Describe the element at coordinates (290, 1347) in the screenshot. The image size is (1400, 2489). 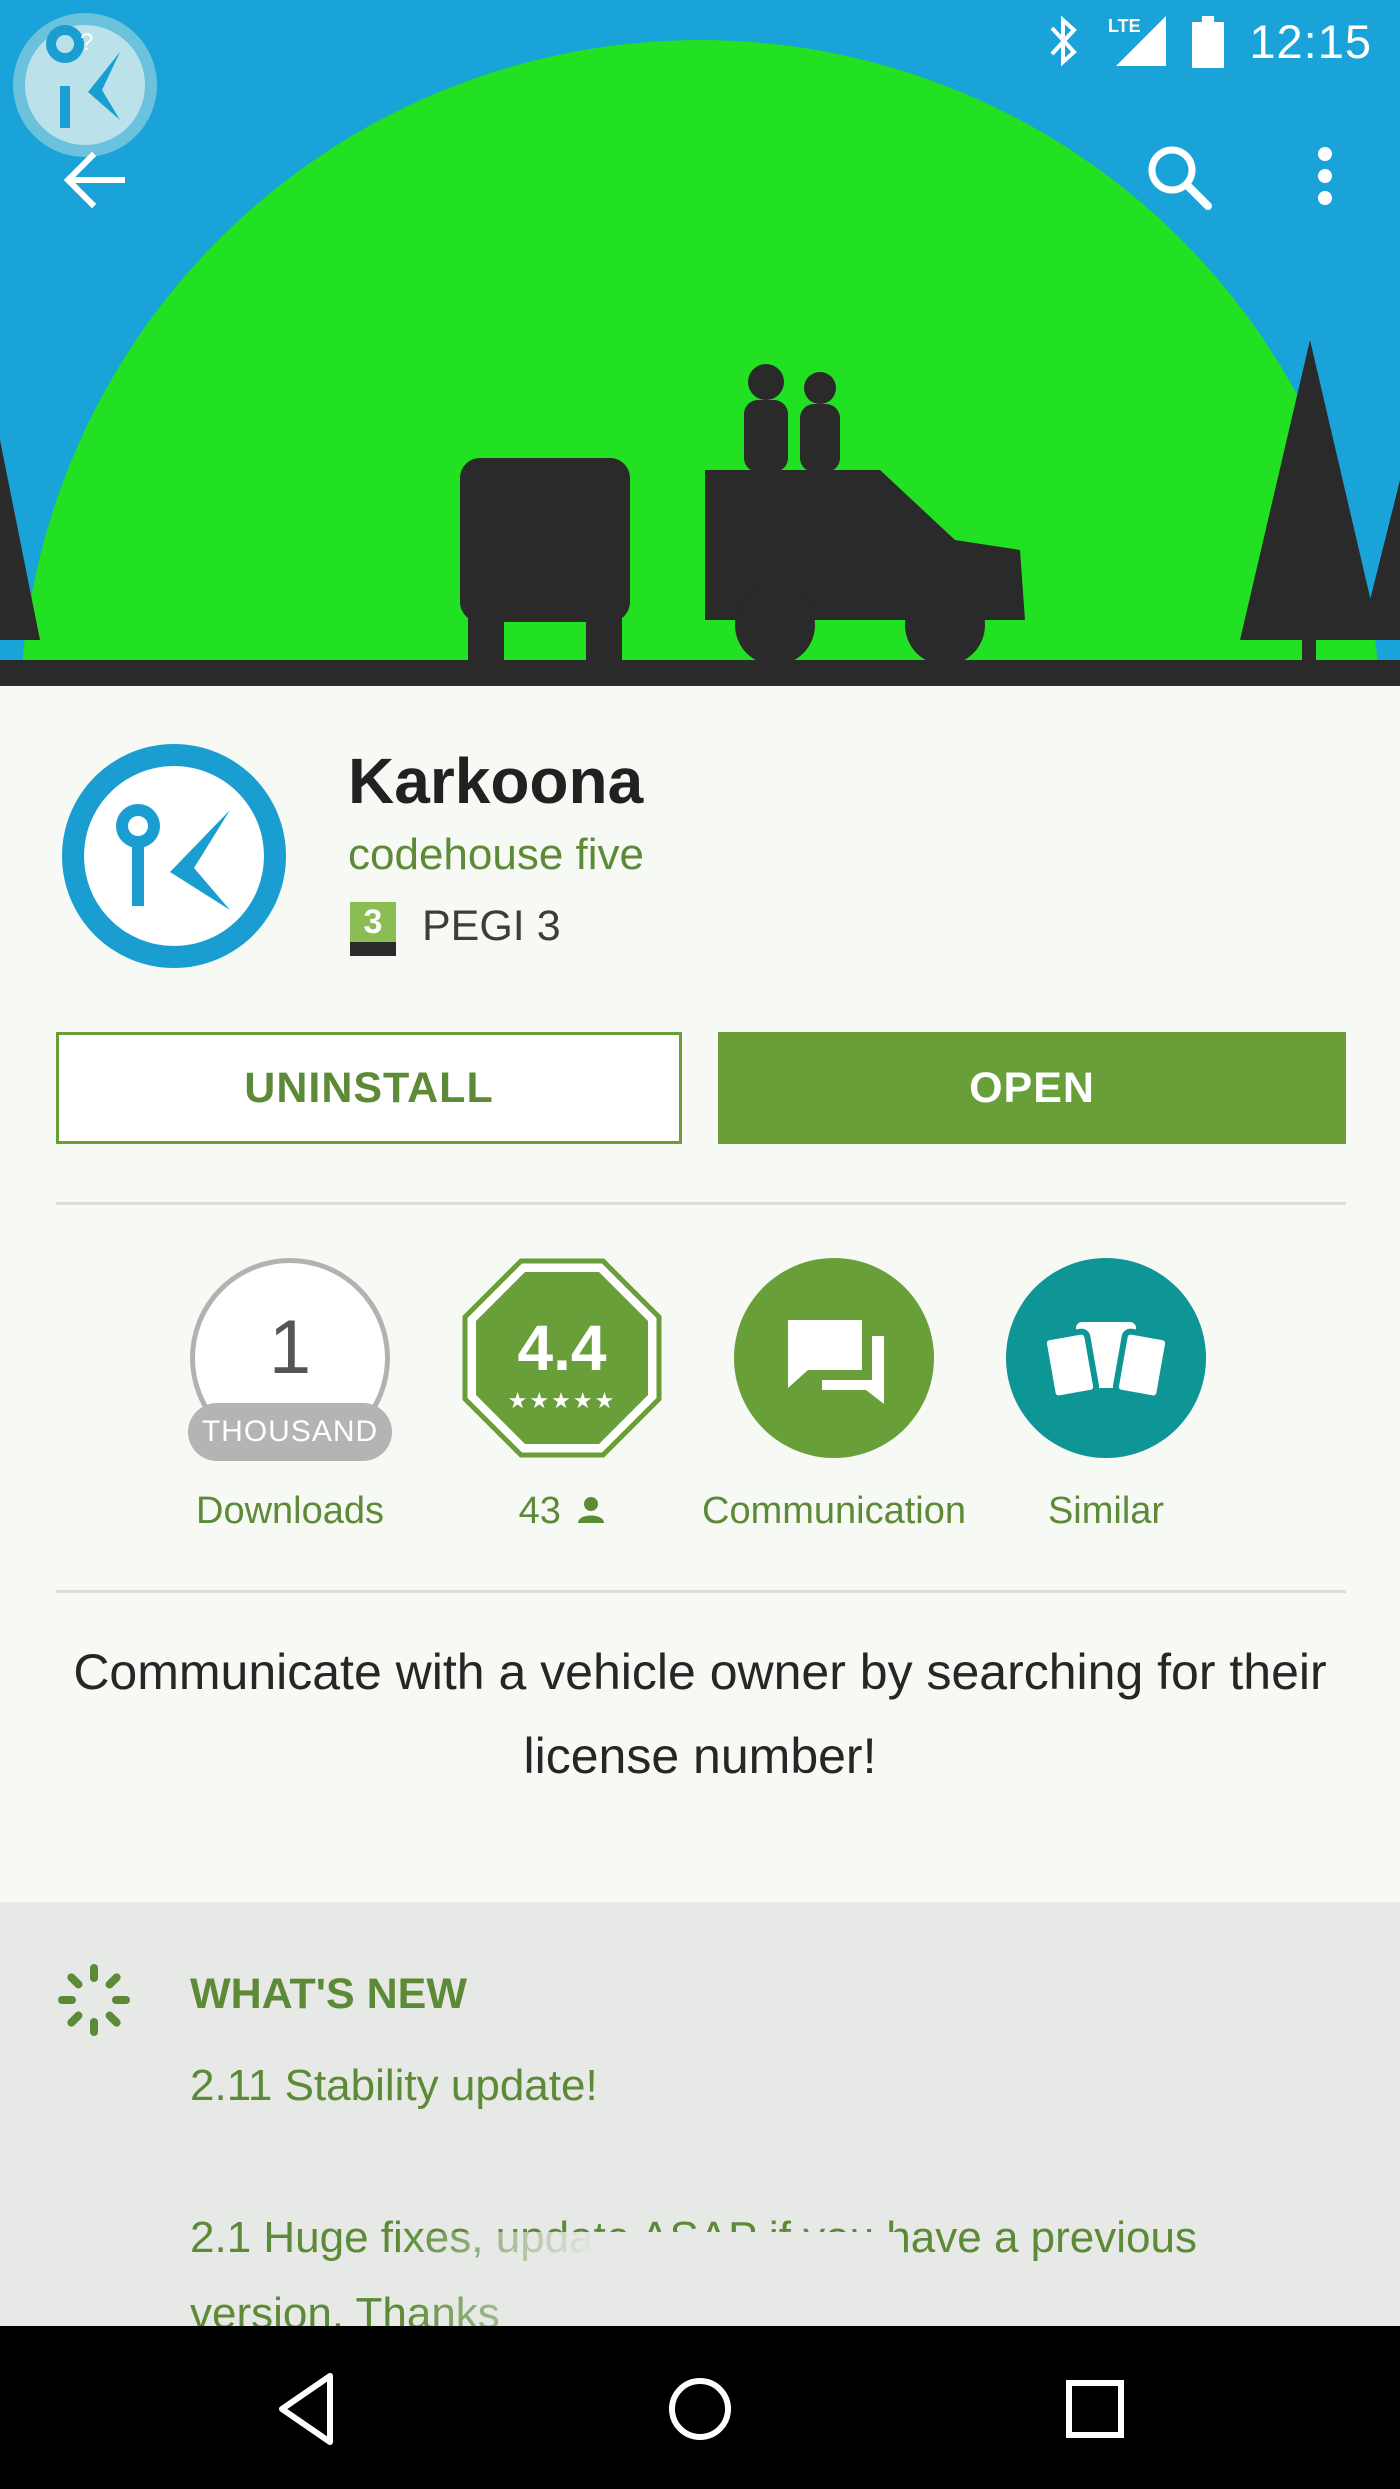
I see `downloads-count: 1` at that location.